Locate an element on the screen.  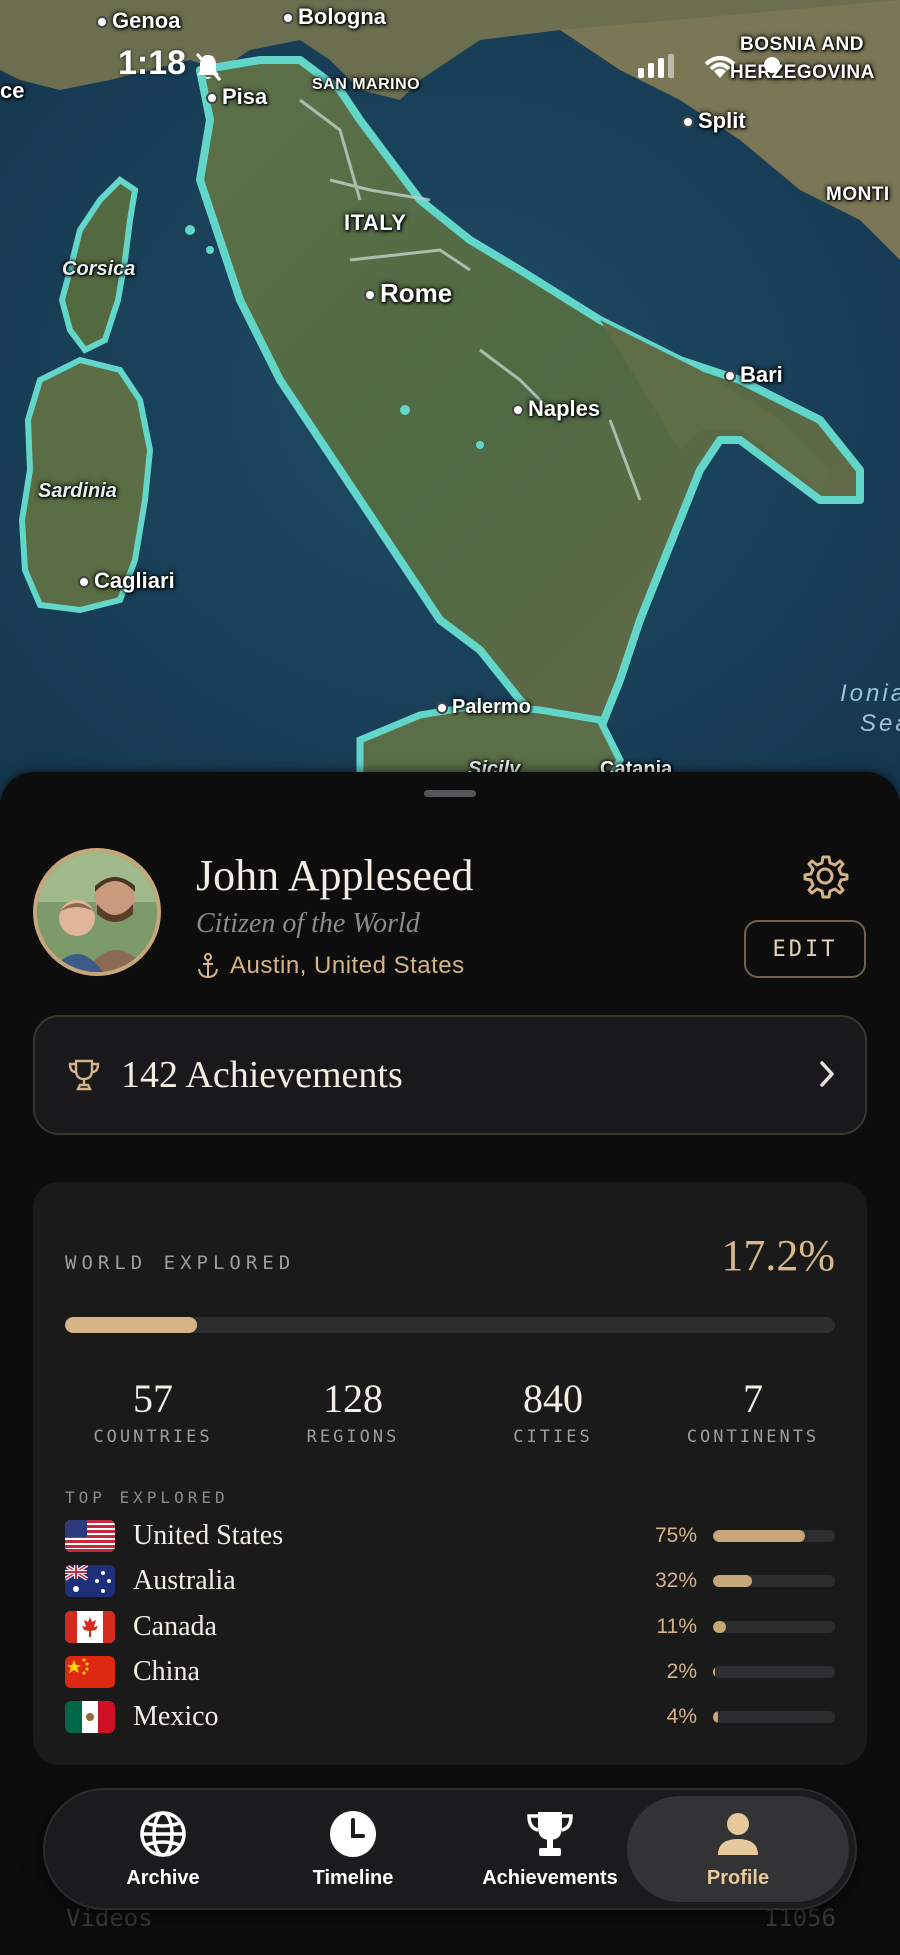
stat-continents: 7 CONTINENTS is located at coordinates (753, 1412).